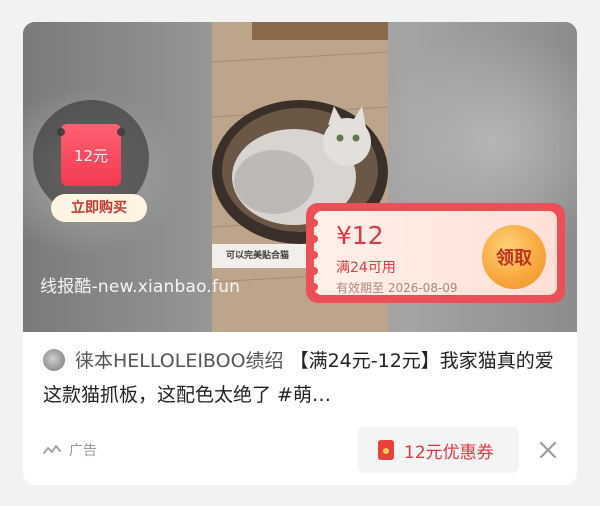  Describe the element at coordinates (397, 288) in the screenshot. I see `coupon-validity: 有效期至 2026-08-09` at that location.